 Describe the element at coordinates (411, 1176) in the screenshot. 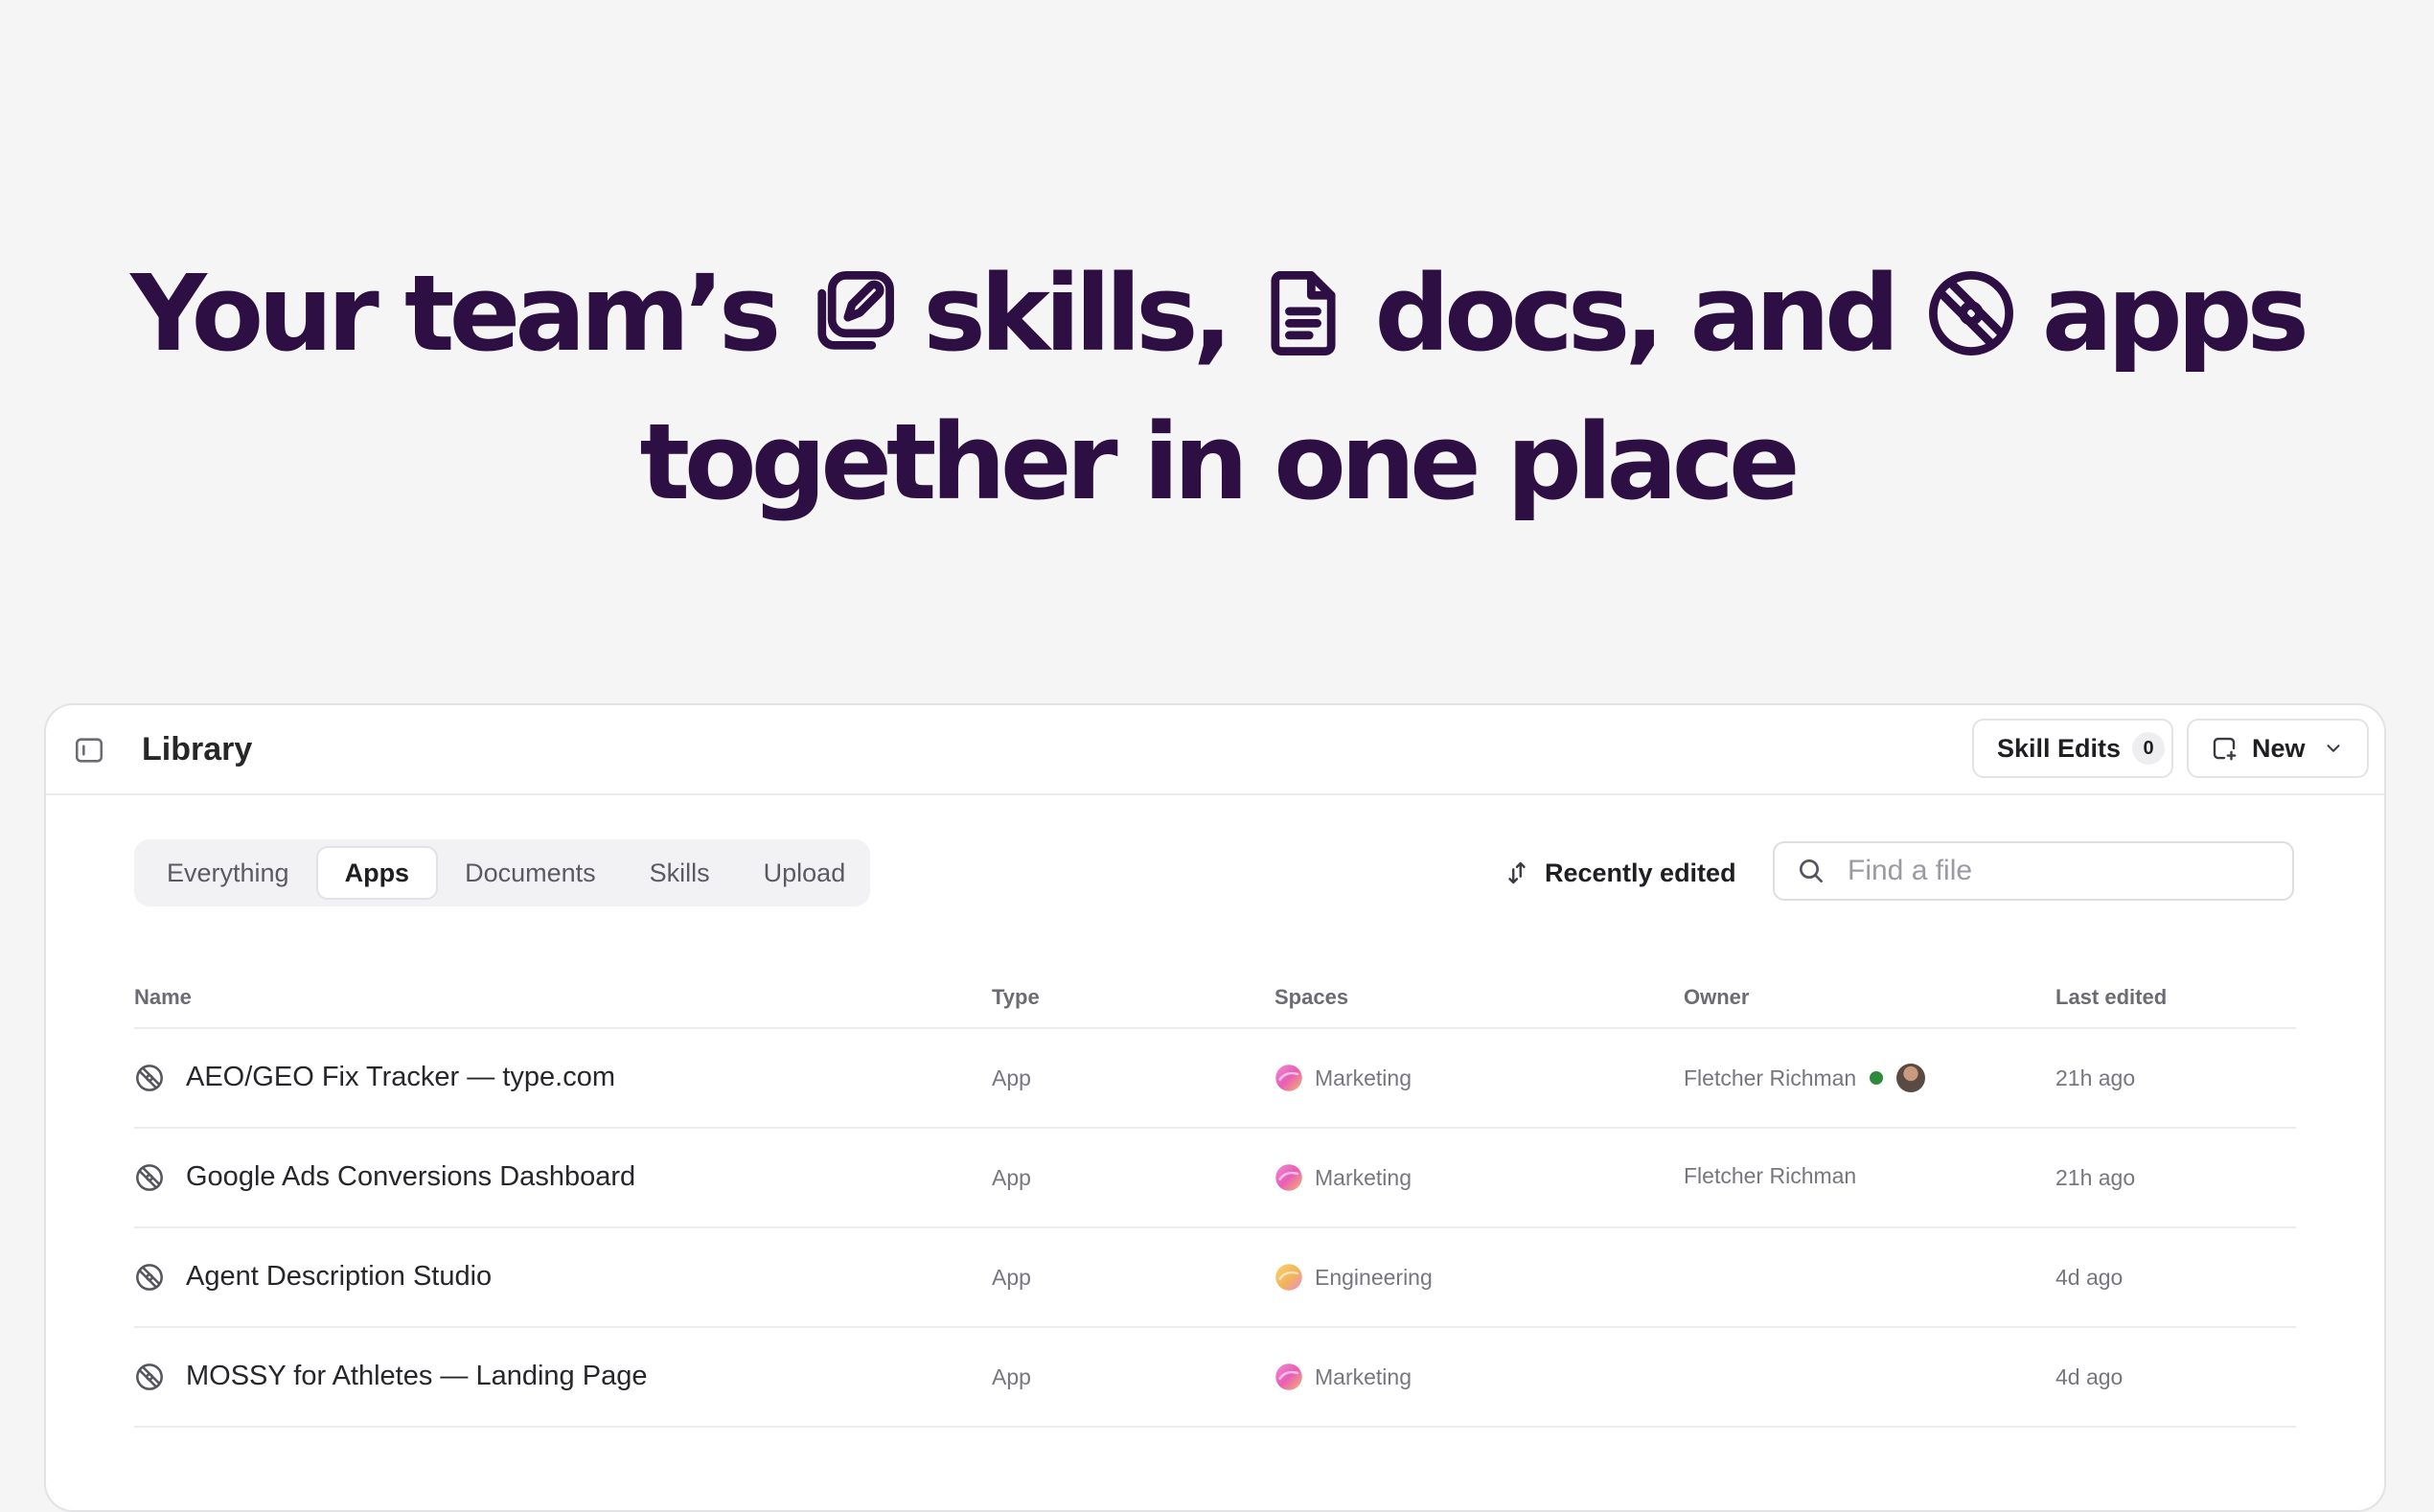

I see `row-name: Google Ads Conversions Dashboard` at that location.